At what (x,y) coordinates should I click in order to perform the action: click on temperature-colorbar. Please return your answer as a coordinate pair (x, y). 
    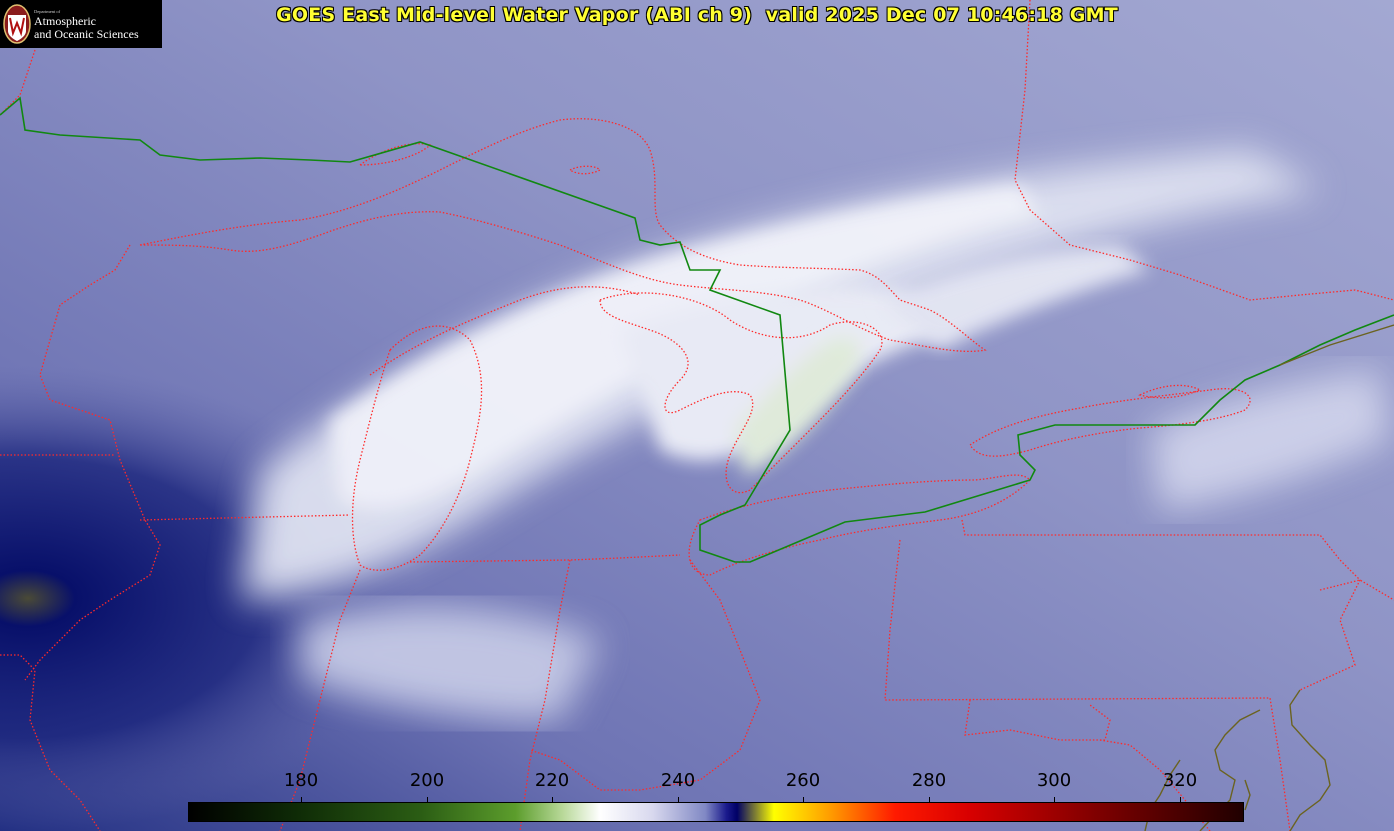
    Looking at the image, I should click on (716, 812).